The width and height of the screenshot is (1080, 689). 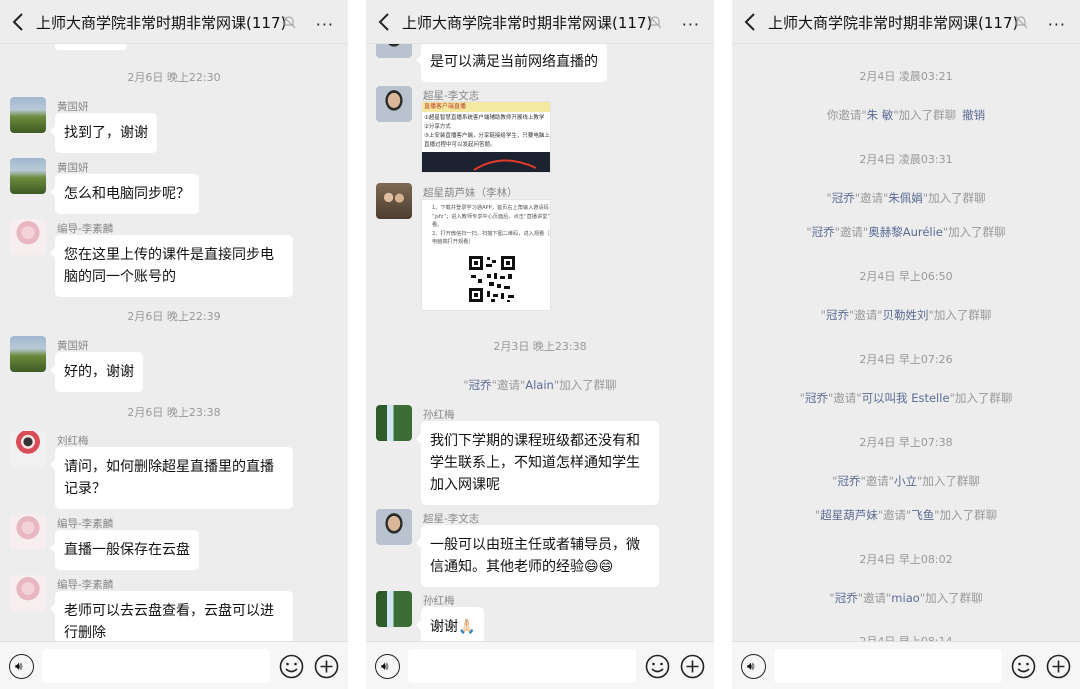 I want to click on sender-name: 孙红梅, so click(x=439, y=601).